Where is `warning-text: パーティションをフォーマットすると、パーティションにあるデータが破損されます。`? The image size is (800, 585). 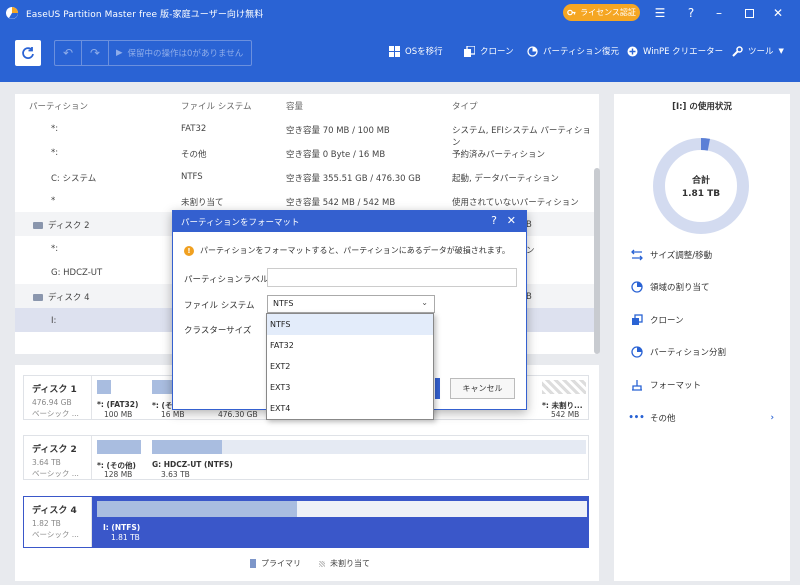 warning-text: パーティションをフォーマットすると、パーティションにあるデータが破損されます。 is located at coordinates (355, 250).